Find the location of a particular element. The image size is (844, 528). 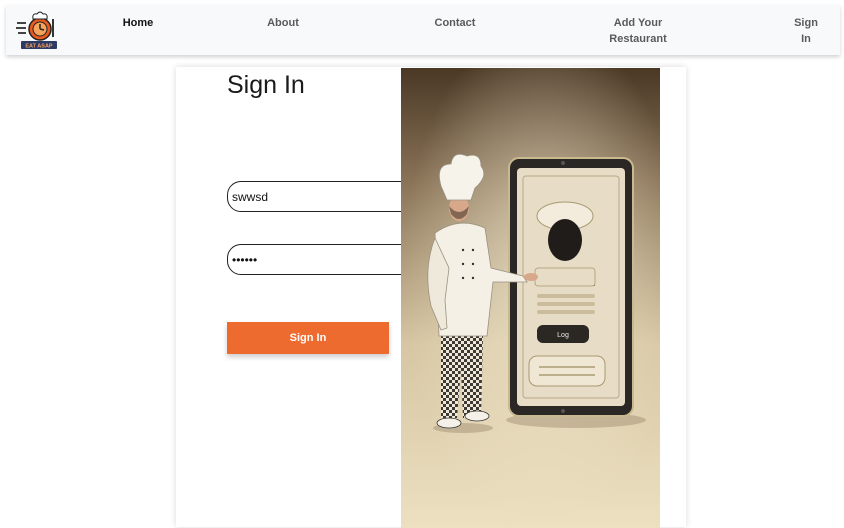

logo-text: EAT ASAP is located at coordinates (39, 47).